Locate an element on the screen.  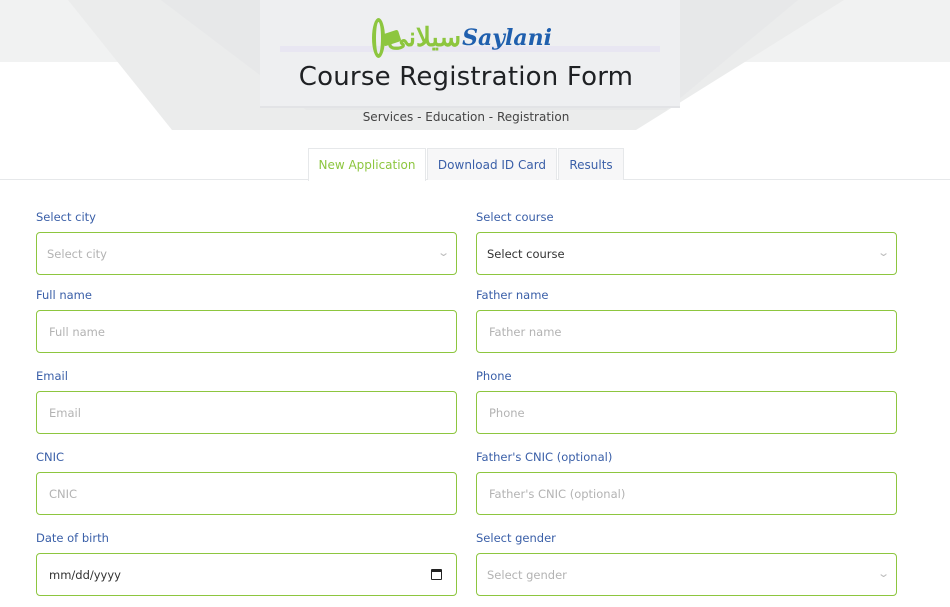
logo-english-text: Saylani is located at coordinates (507, 38).